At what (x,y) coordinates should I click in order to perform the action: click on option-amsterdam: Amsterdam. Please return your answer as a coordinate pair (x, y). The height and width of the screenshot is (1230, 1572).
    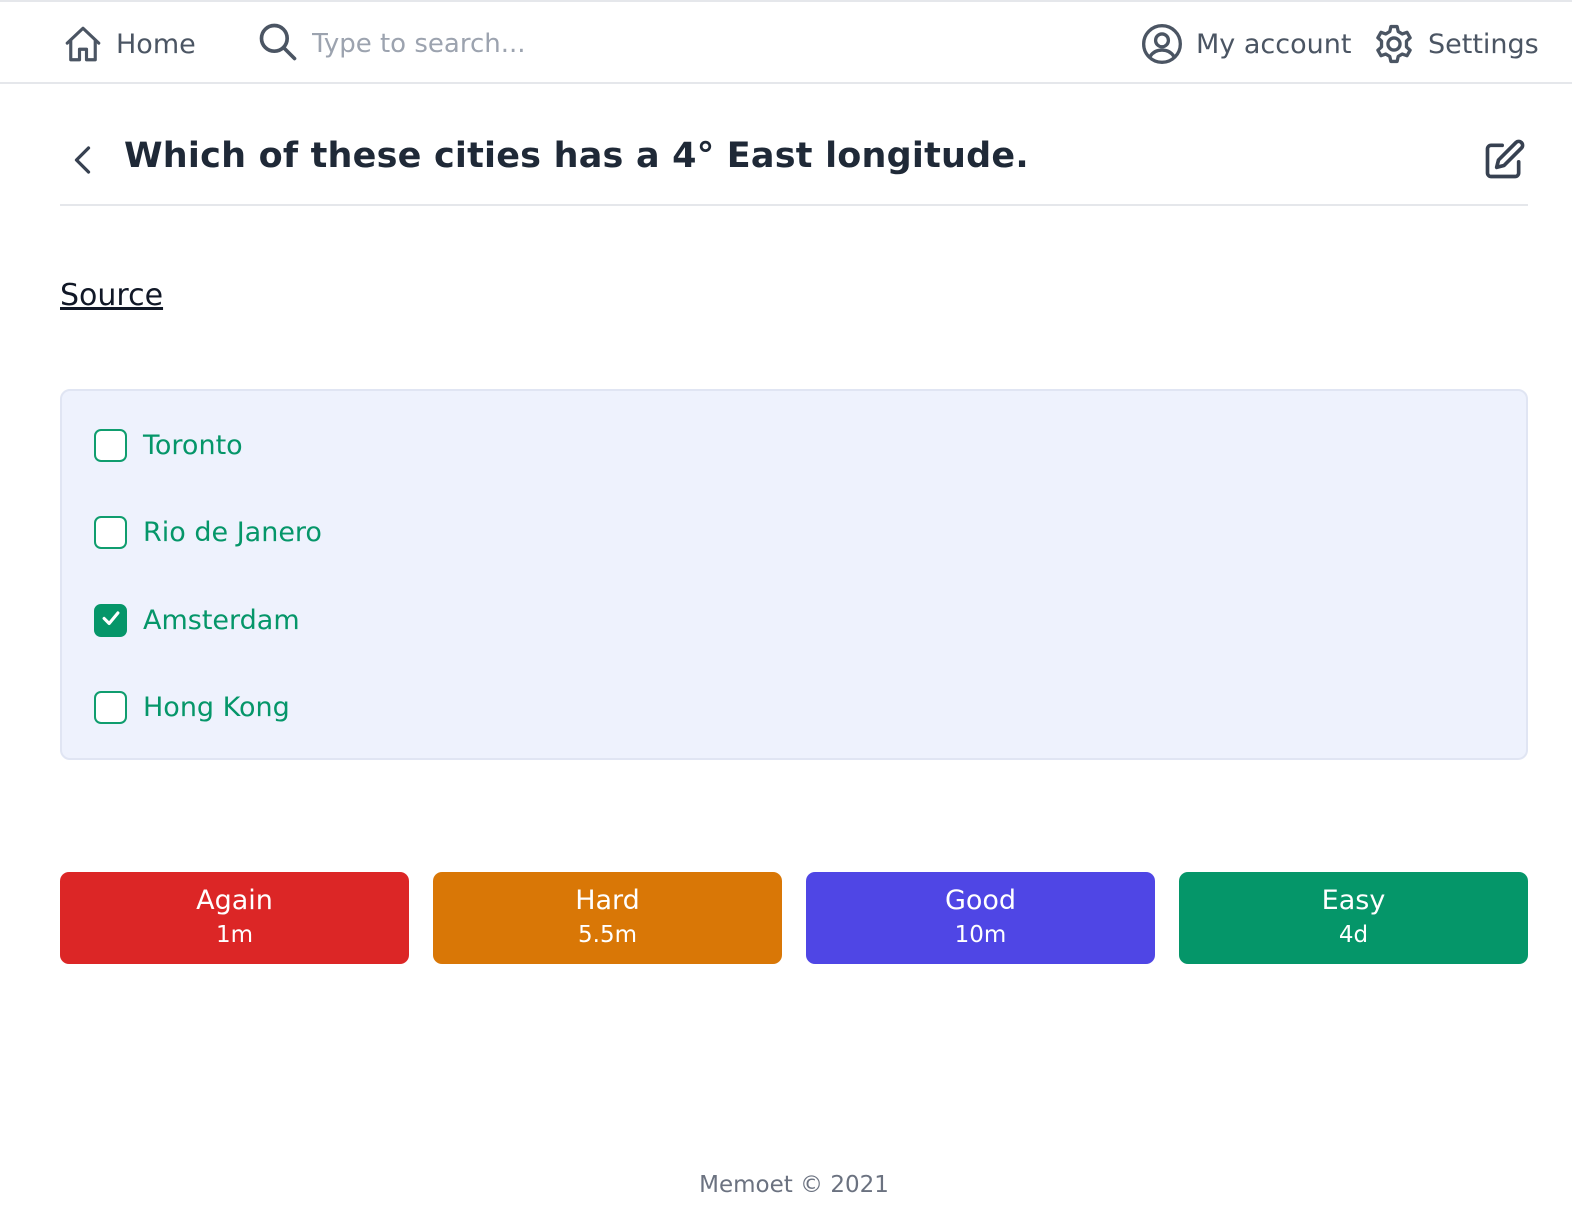
    Looking at the image, I should click on (197, 620).